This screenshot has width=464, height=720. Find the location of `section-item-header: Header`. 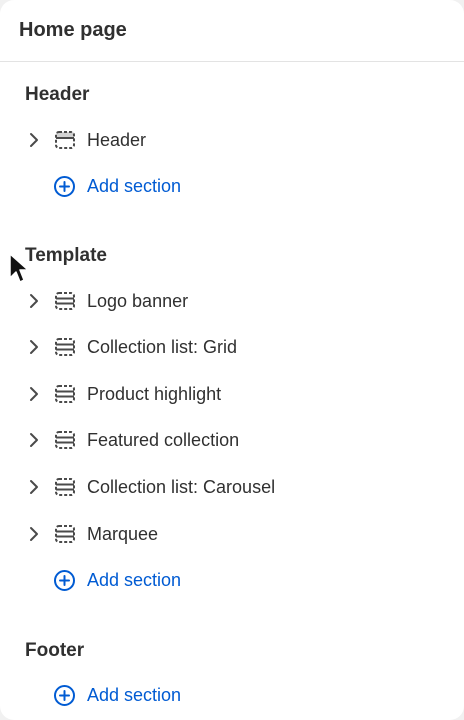

section-item-header: Header is located at coordinates (232, 140).